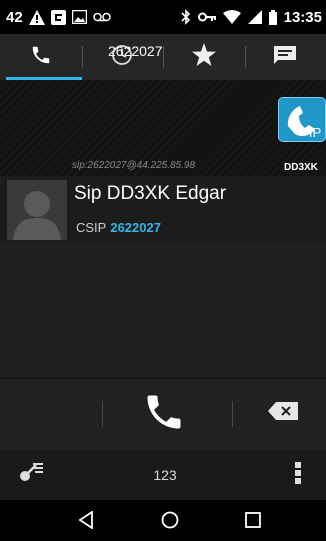  What do you see at coordinates (135, 51) in the screenshot?
I see `dialed-number: 2622027` at bounding box center [135, 51].